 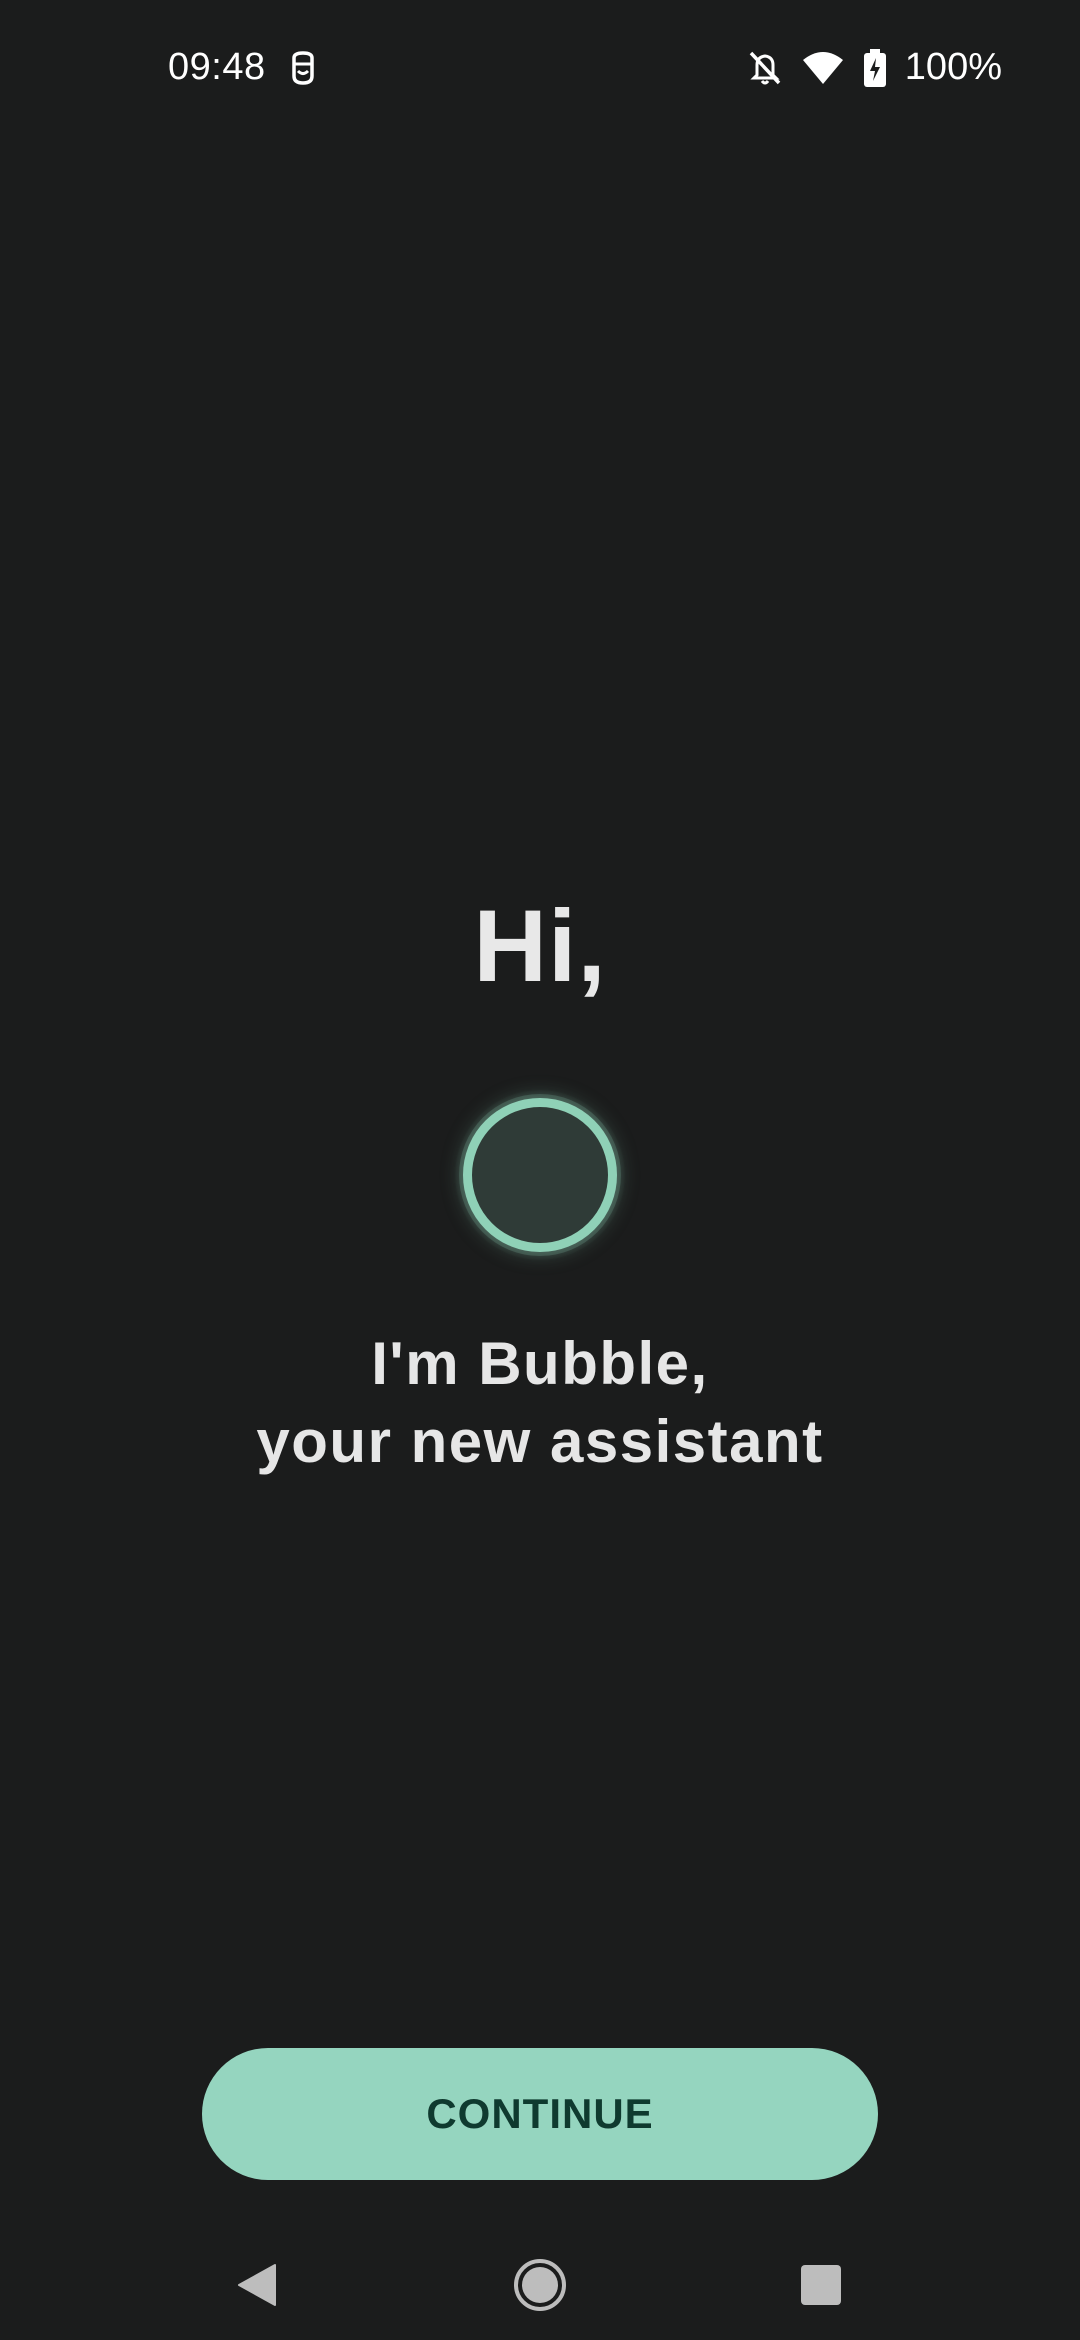 I want to click on continue-button-label: CONTINUE, so click(x=540, y=2113).